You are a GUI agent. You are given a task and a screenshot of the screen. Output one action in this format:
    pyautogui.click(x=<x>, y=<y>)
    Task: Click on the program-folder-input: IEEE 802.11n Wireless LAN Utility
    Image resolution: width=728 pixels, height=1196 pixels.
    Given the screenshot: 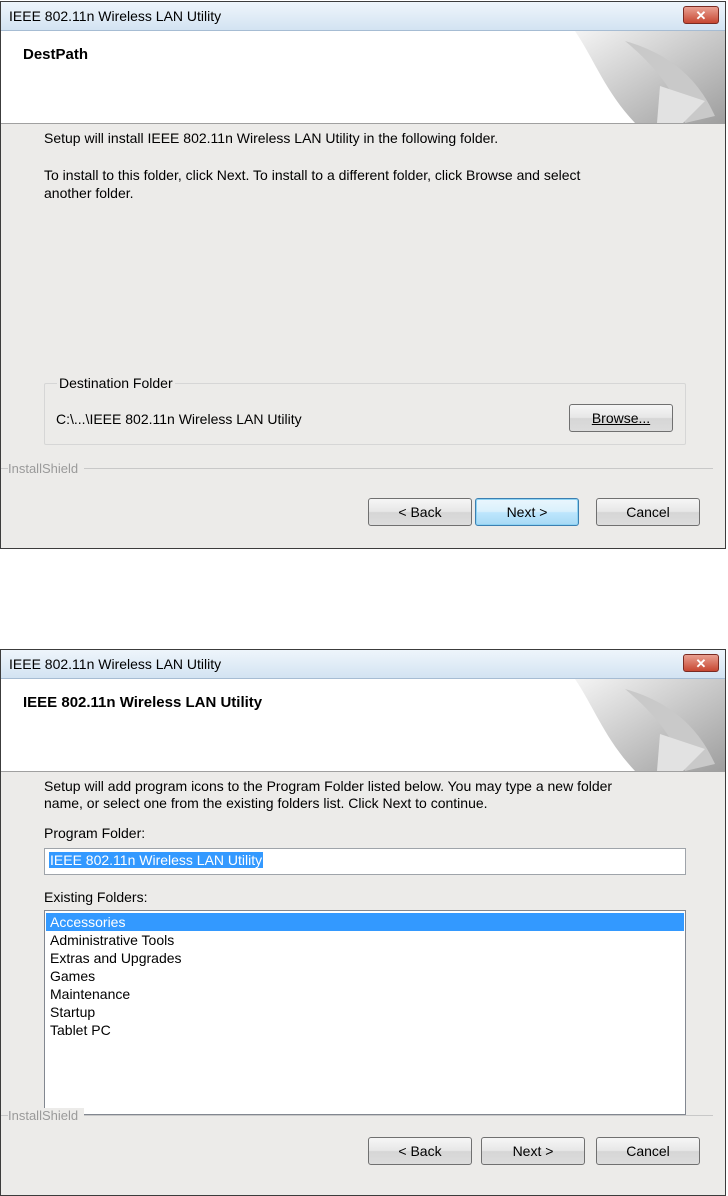 What is the action you would take?
    pyautogui.click(x=365, y=861)
    